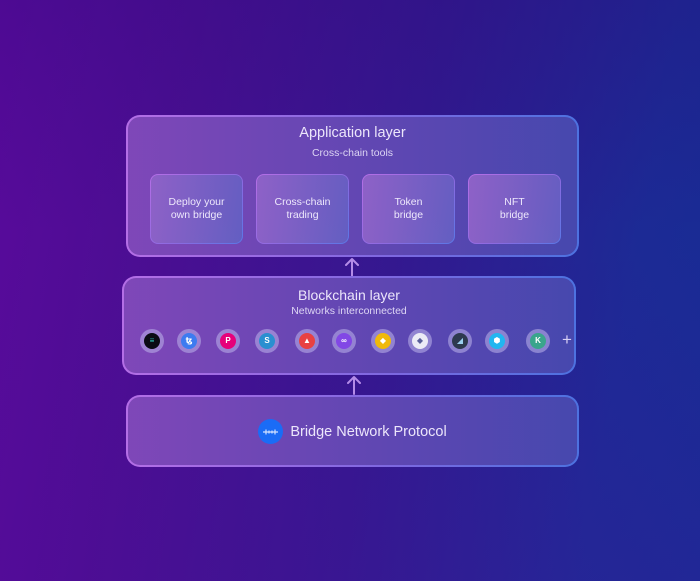 This screenshot has height=581, width=700. Describe the element at coordinates (352, 153) in the screenshot. I see `application-layer-subtitle: Cross-chain tools` at that location.